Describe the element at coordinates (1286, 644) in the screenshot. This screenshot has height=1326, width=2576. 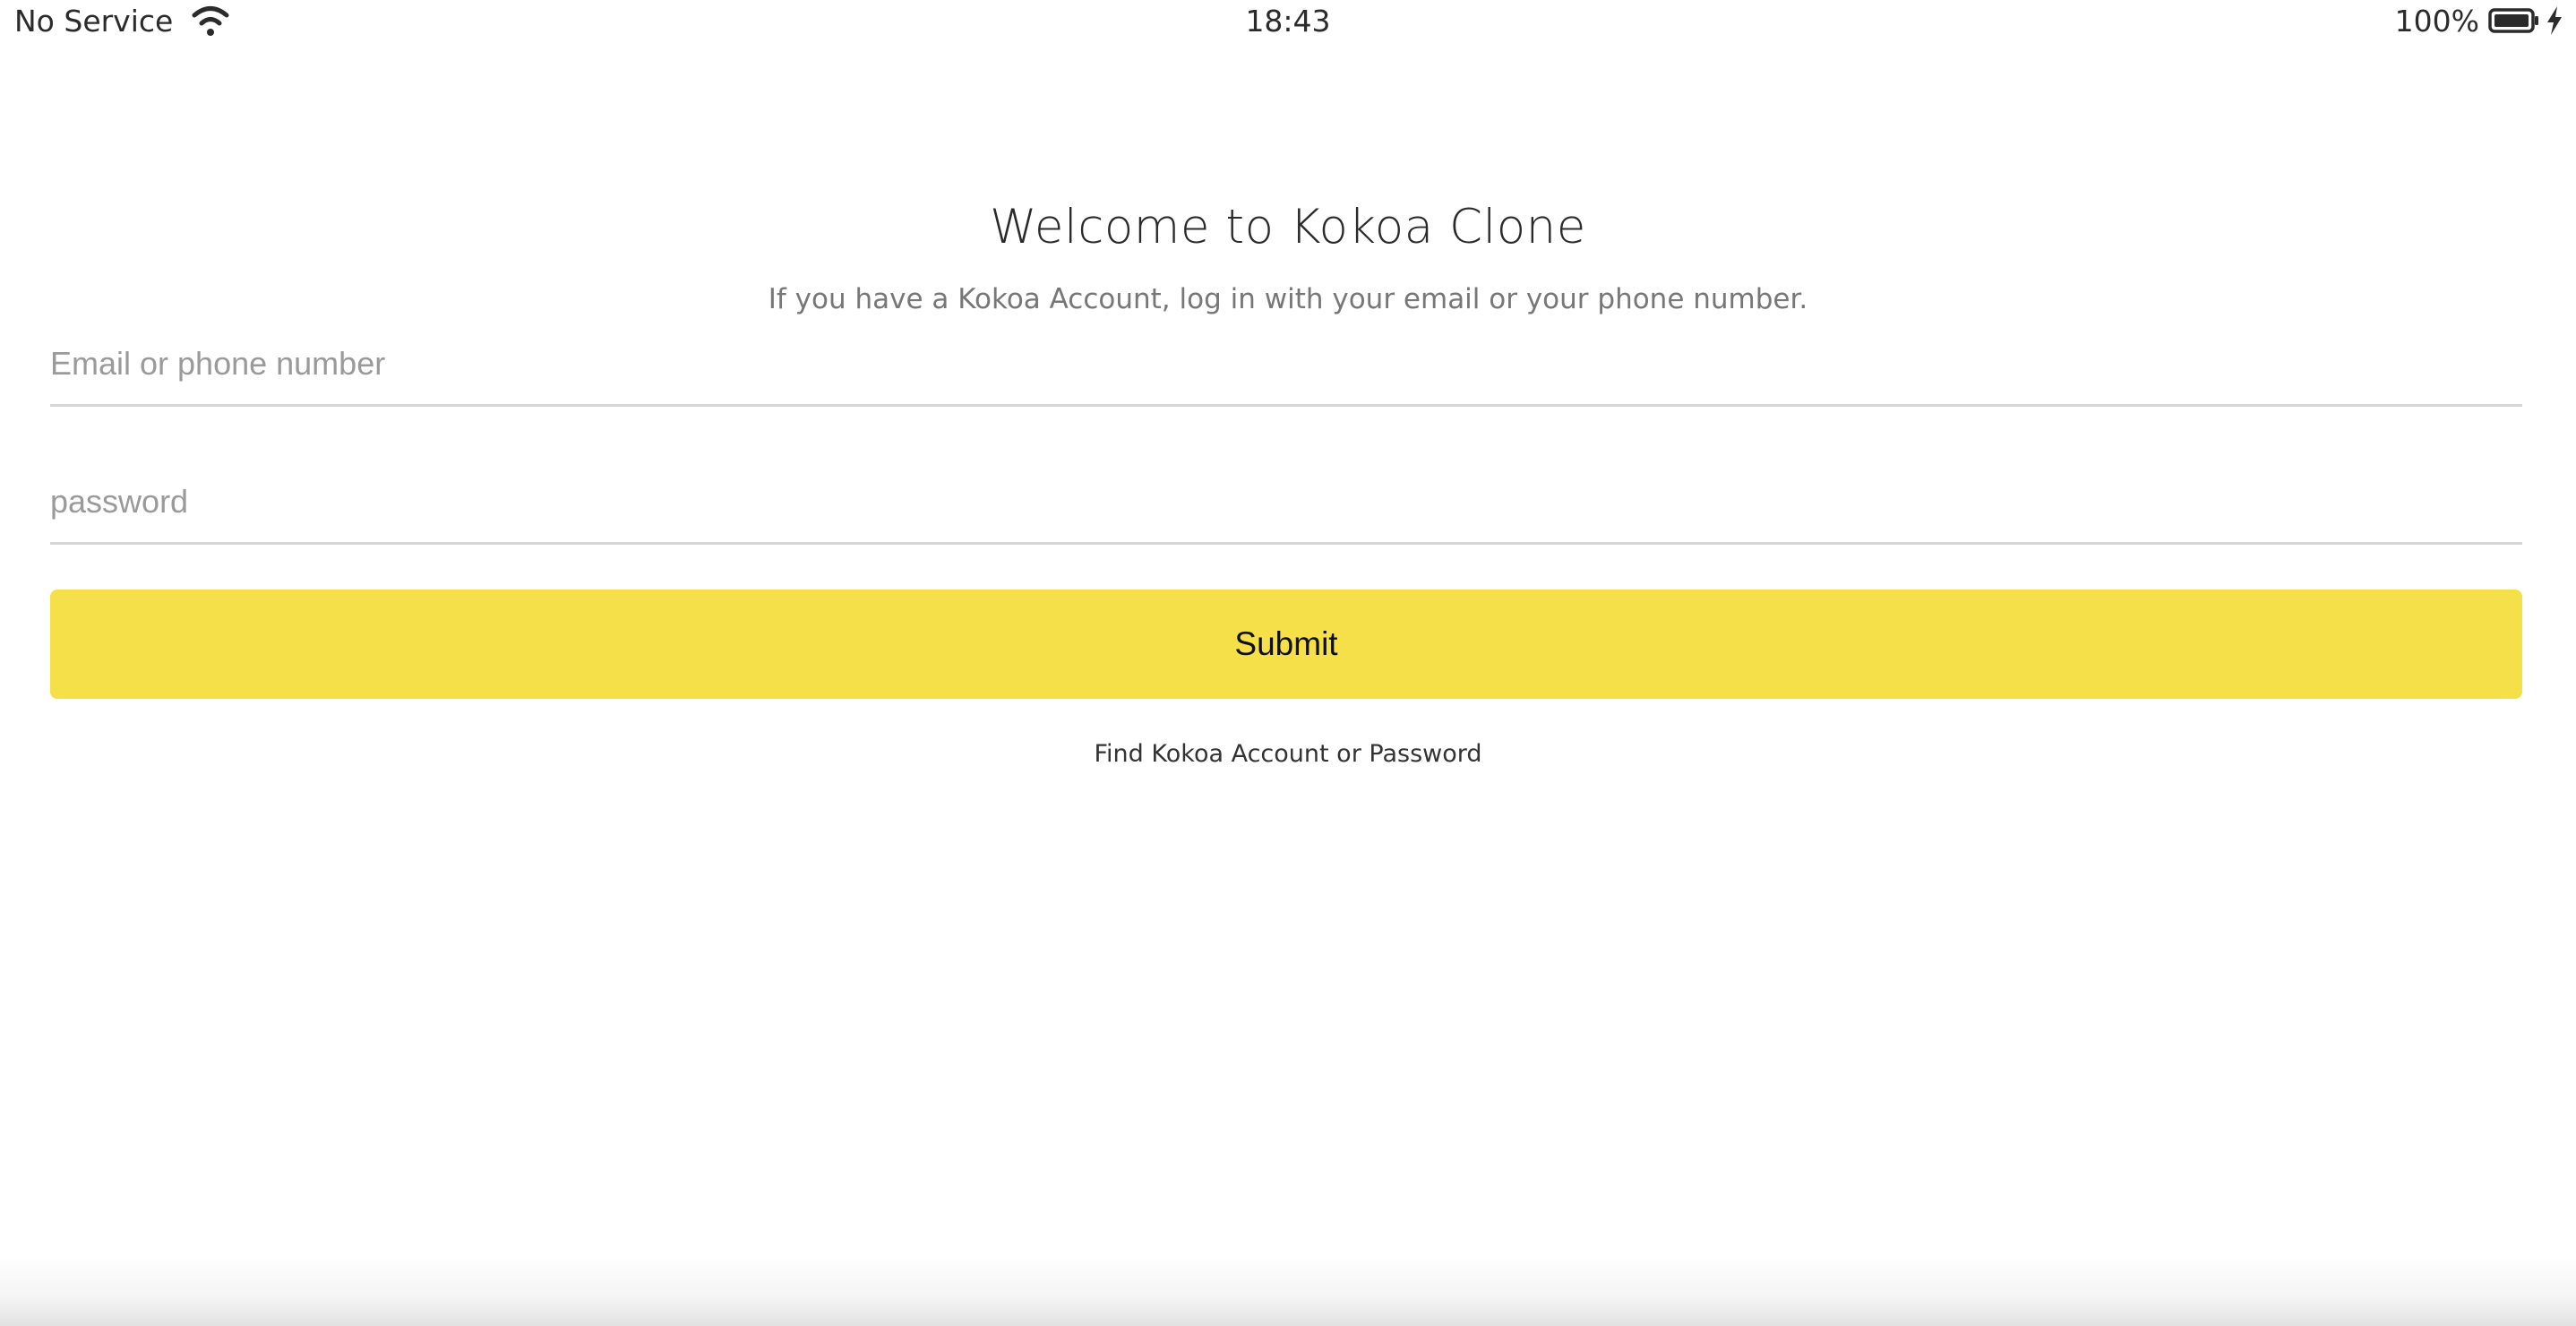
I see `submit-button: Submit` at that location.